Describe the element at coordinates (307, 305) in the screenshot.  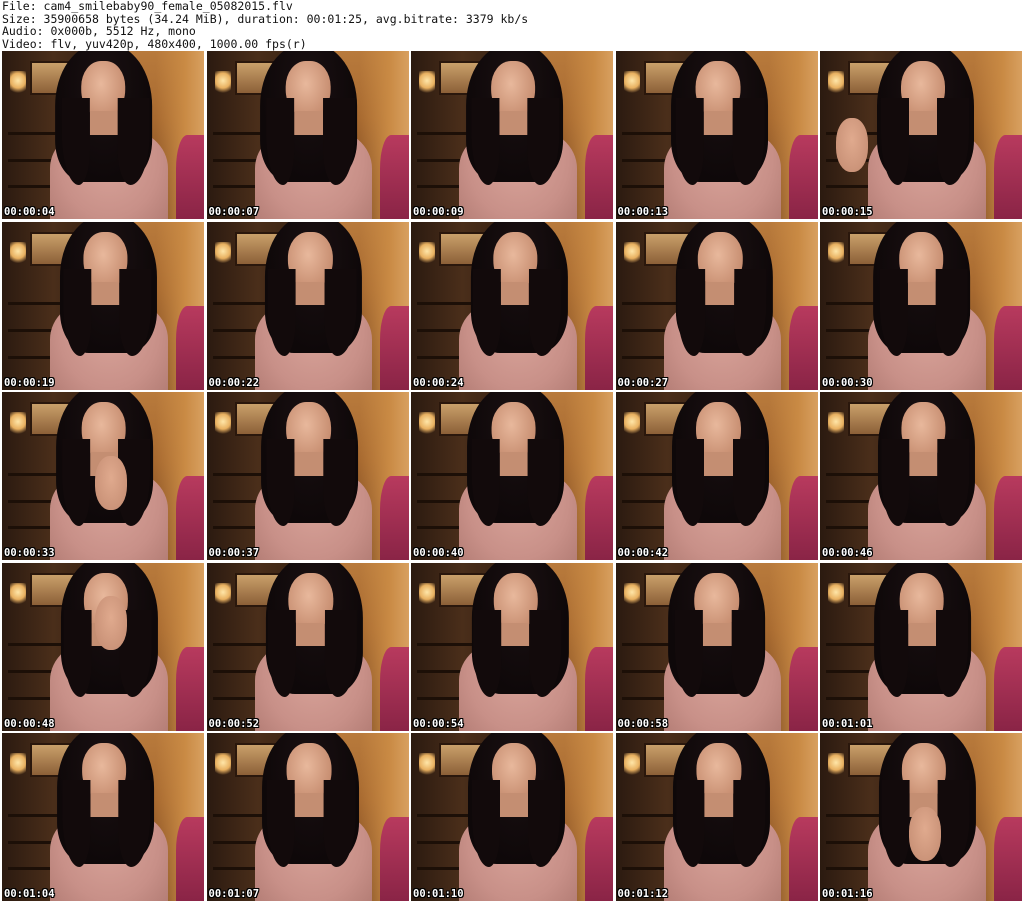
I see `video-thumbnail: 00:00:22` at that location.